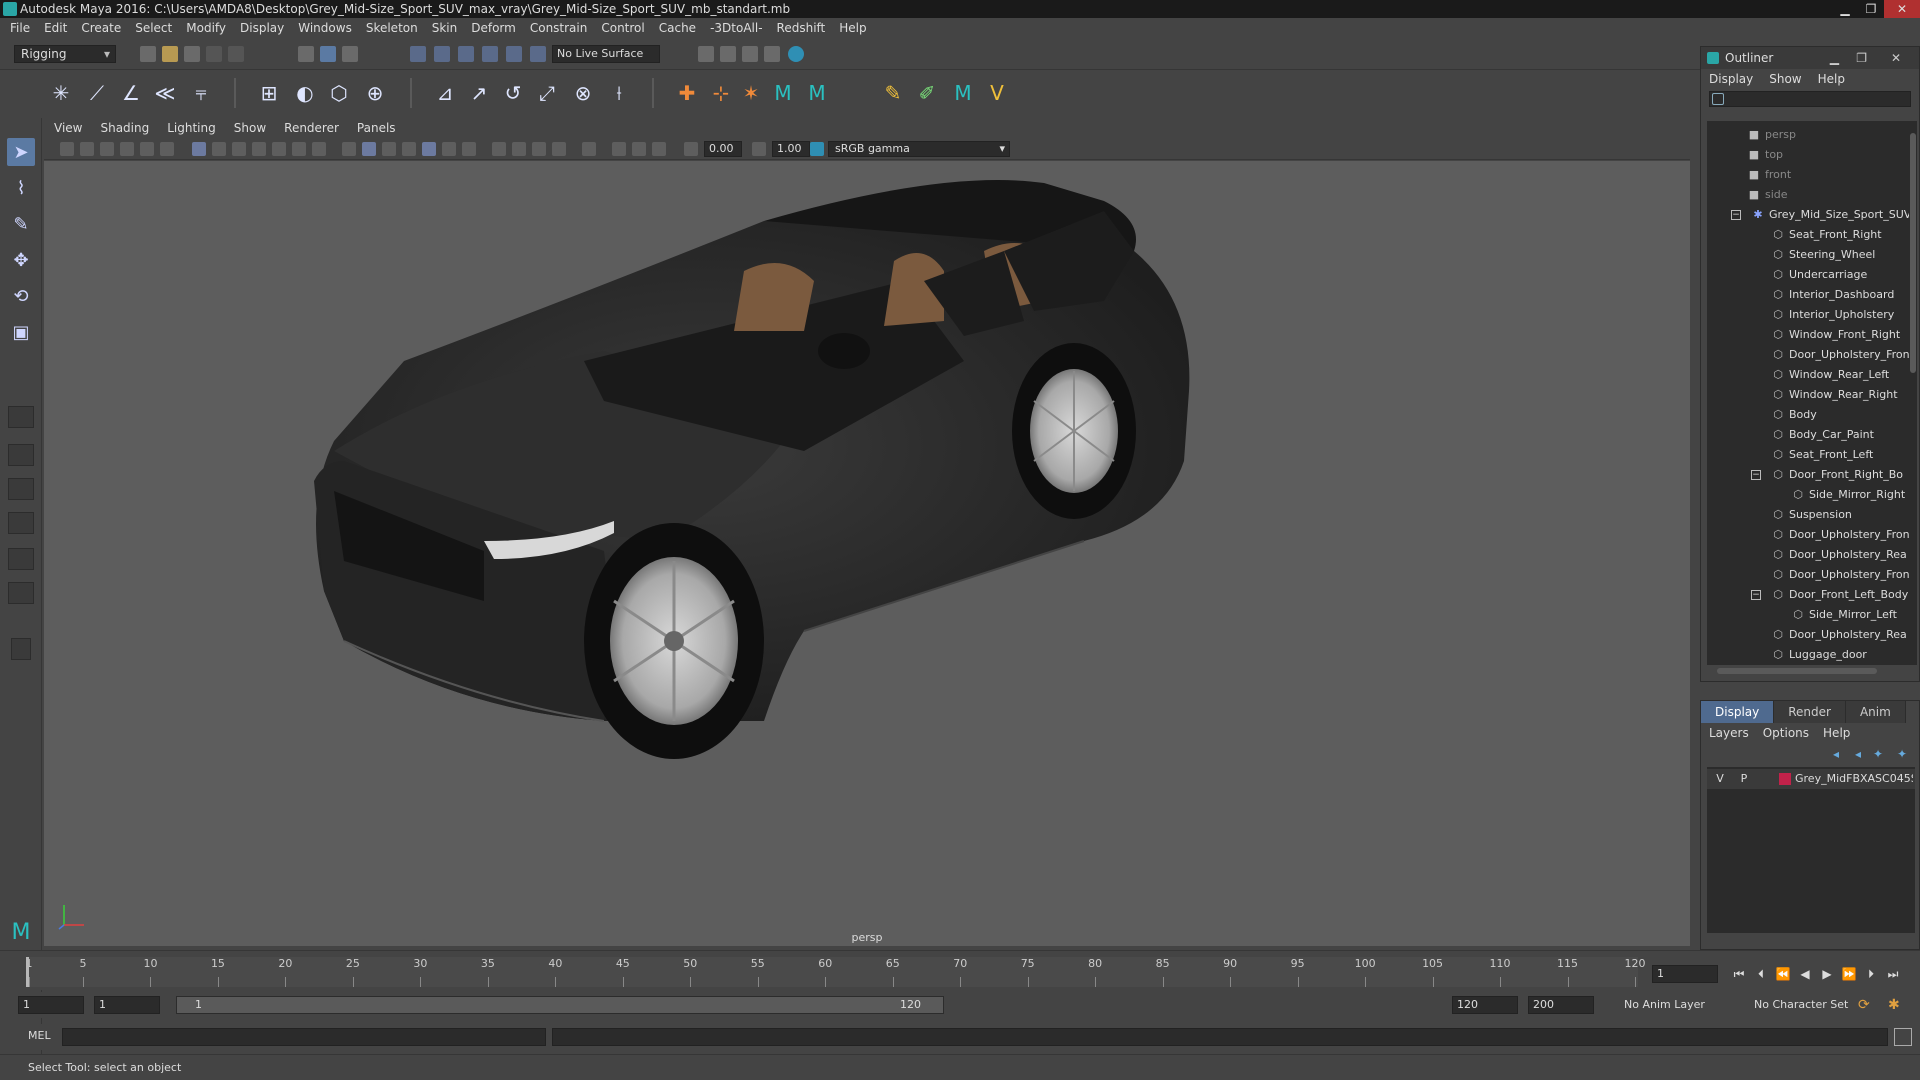 This screenshot has height=1080, width=1920. Describe the element at coordinates (1841, 275) in the screenshot. I see `outliner-item: ⬡ Undercarriage` at that location.